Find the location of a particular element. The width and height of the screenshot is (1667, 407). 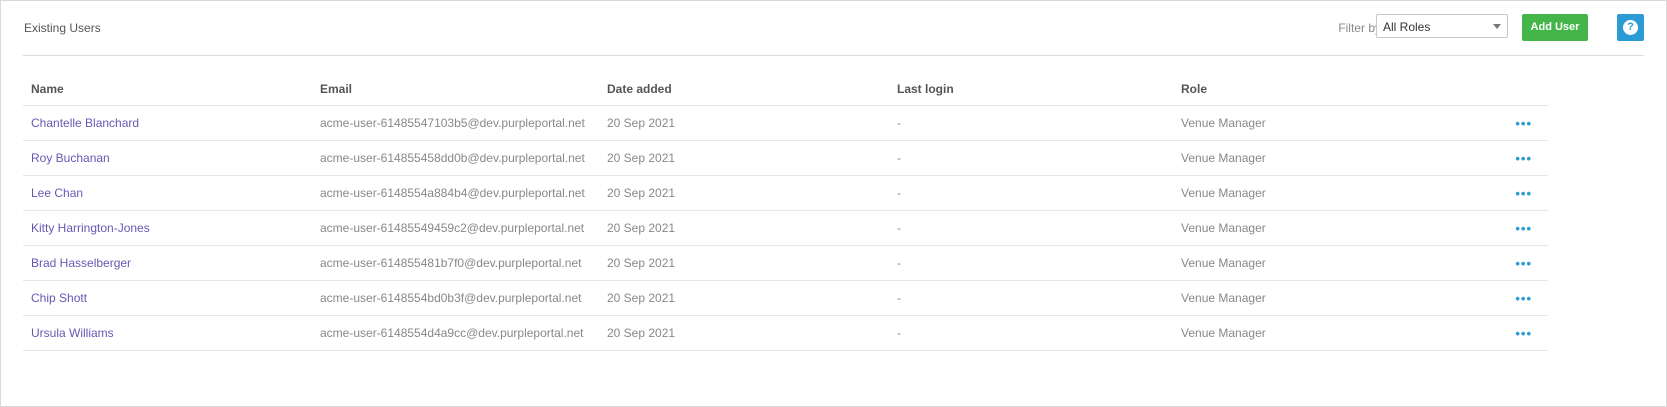

user-name-link: Chantelle Blanchard is located at coordinates (167, 123).